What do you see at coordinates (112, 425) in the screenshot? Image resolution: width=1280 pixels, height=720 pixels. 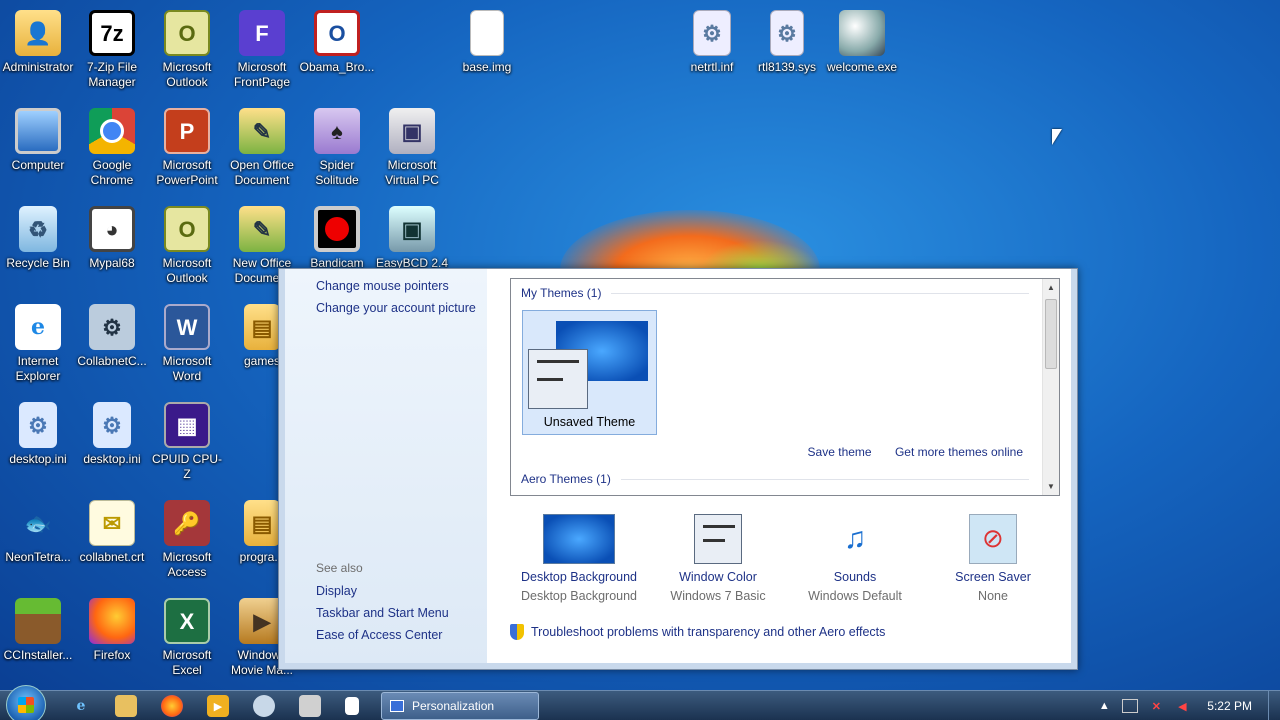 I see `settings-file-icon: ⚙` at bounding box center [112, 425].